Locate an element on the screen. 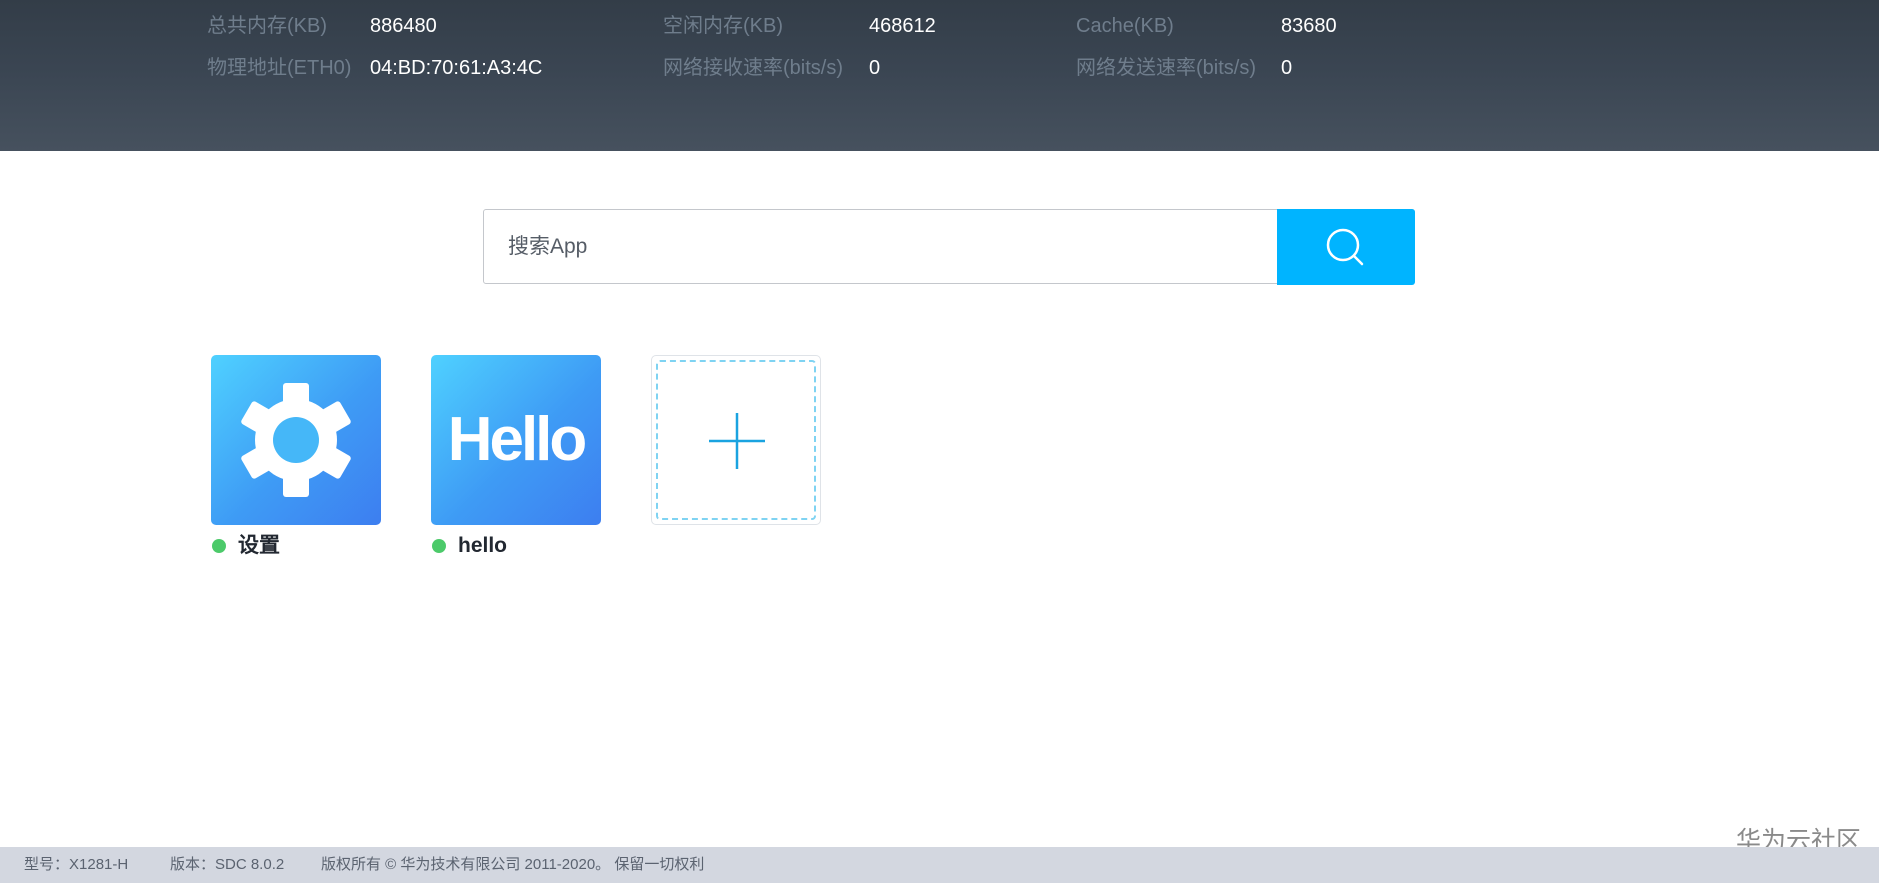  gear-icon is located at coordinates (296, 440).